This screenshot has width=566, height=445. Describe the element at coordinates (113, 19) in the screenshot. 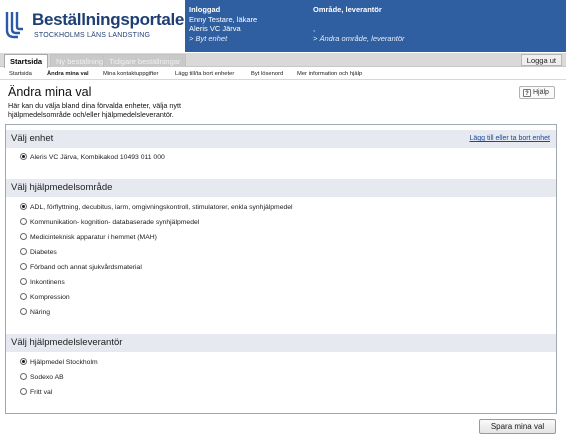

I see `logo-title: Beställningsportalen` at that location.